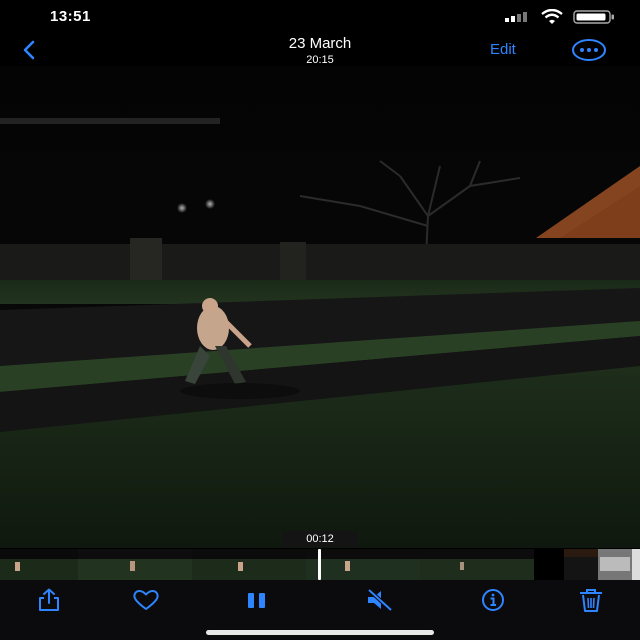 The image size is (640, 640). What do you see at coordinates (516, 17) in the screenshot?
I see `cellular-signal-icon` at bounding box center [516, 17].